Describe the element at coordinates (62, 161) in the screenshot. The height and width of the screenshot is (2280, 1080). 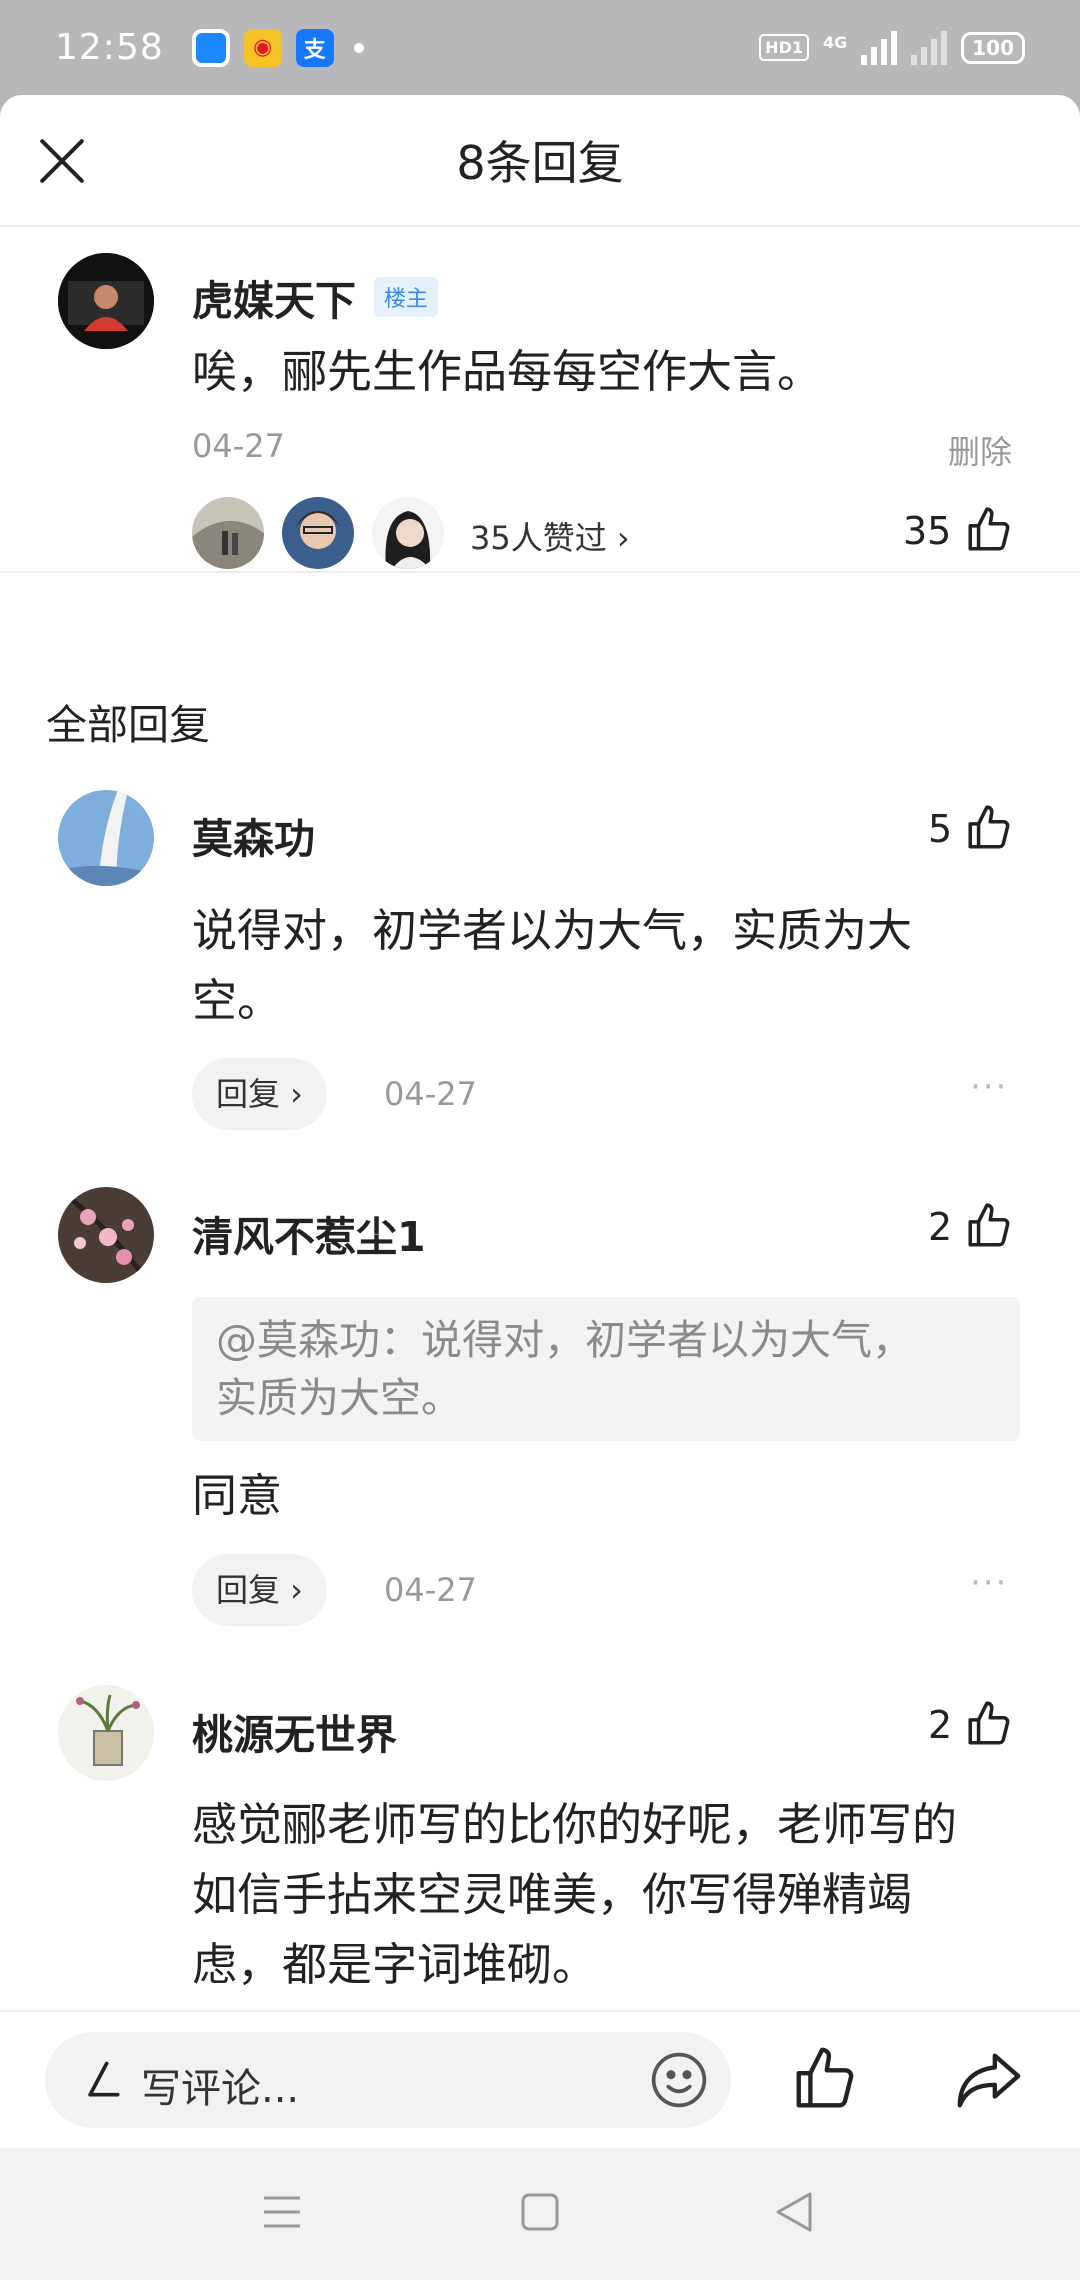
I see `close-icon` at that location.